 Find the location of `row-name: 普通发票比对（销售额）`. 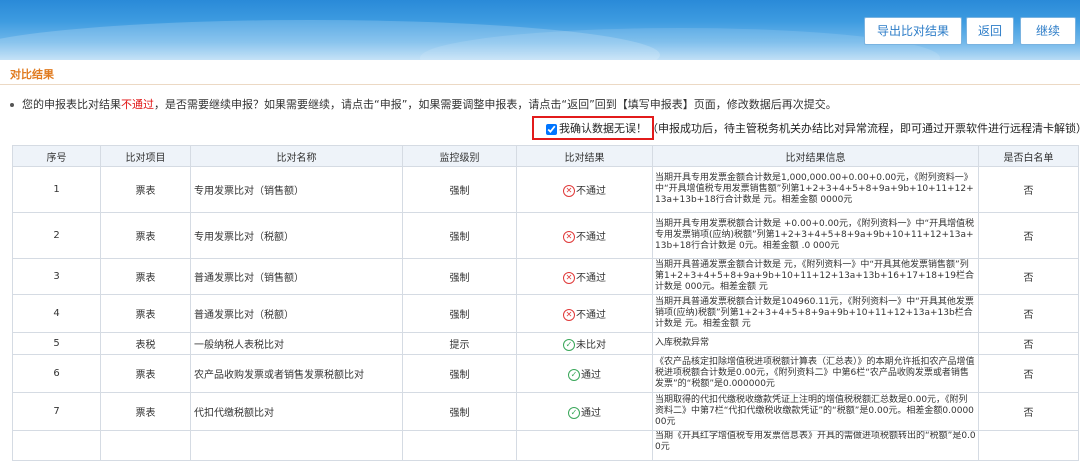

row-name: 普通发票比对（销售额） is located at coordinates (296, 276).